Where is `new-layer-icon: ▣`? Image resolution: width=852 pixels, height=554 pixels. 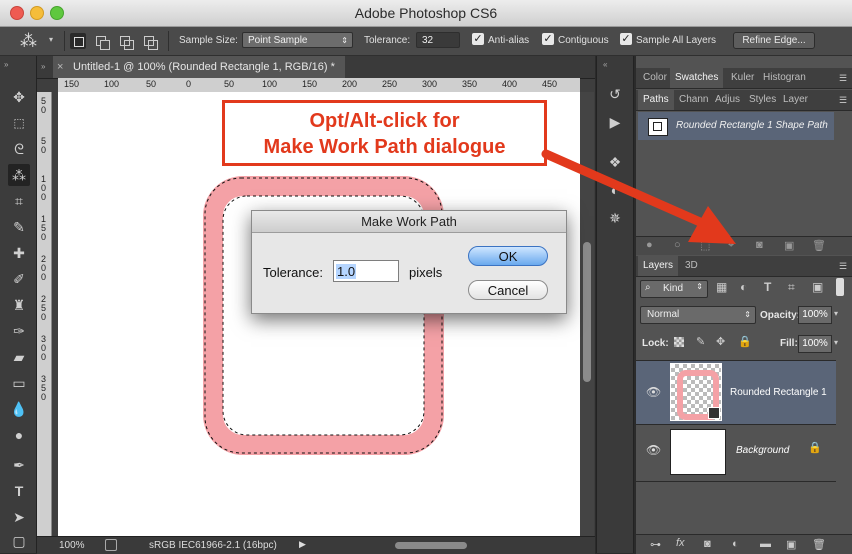
new-layer-icon: ▣ is located at coordinates (791, 544).